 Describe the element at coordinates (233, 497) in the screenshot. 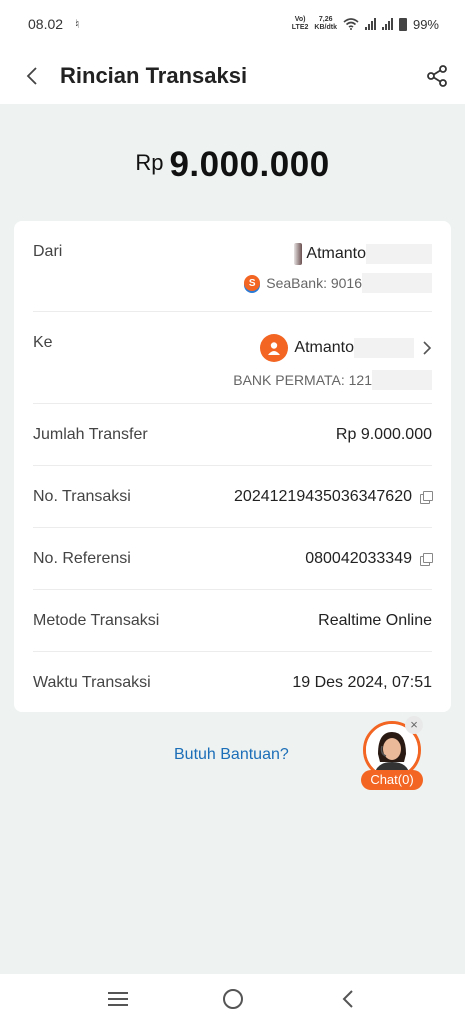

I see `row-no-transaksi: No. Transaksi 20241219435036347620` at that location.